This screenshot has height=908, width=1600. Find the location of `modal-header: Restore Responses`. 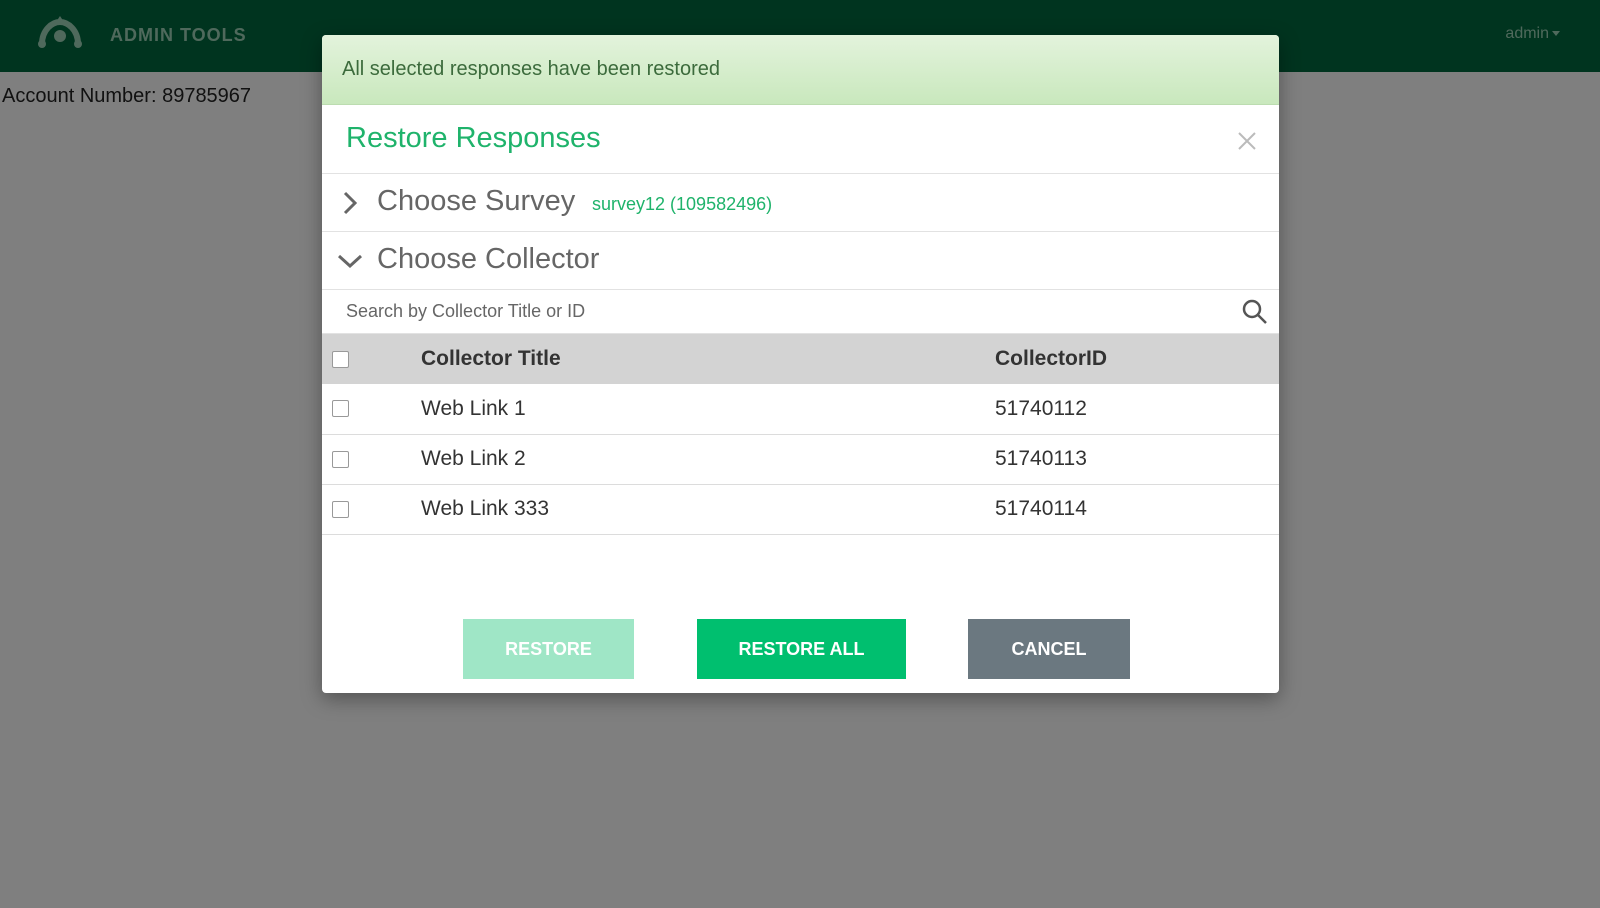

modal-header: Restore Responses is located at coordinates (800, 139).